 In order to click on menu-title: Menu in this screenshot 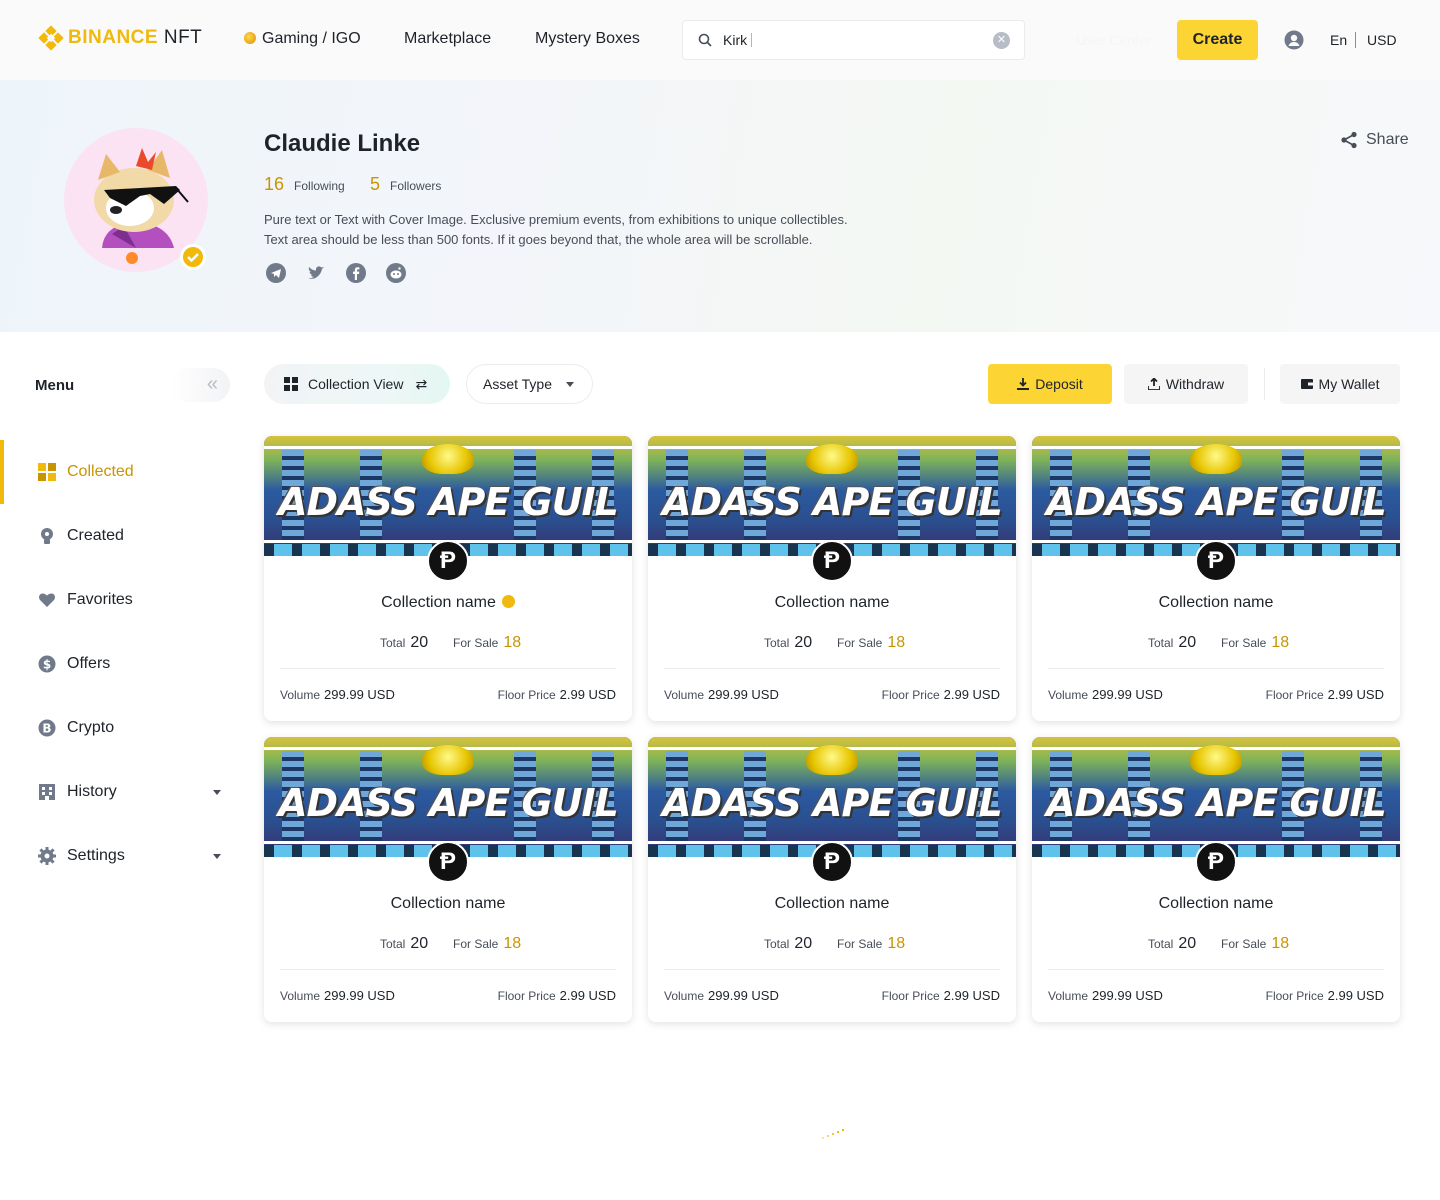, I will do `click(55, 385)`.